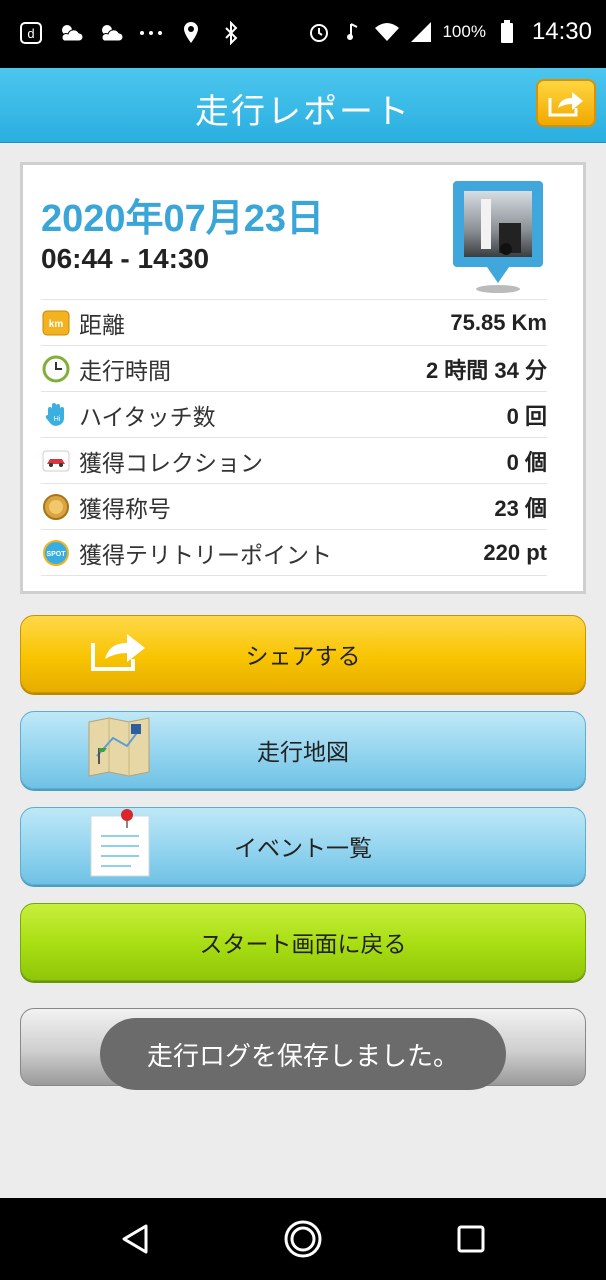 This screenshot has width=606, height=1280. Describe the element at coordinates (526, 462) in the screenshot. I see `stat-value: 0 個` at that location.